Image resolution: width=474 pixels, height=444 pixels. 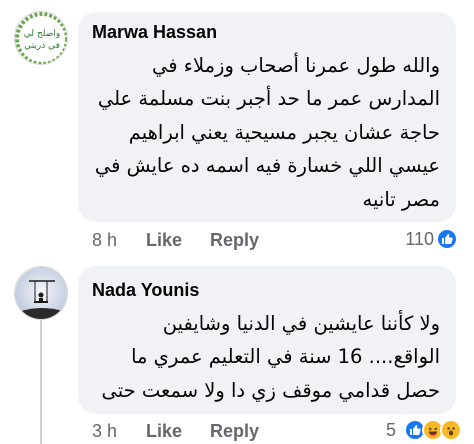 I want to click on avatar-marwa-hassan: واصلح لي في ذريتي, so click(x=41, y=38).